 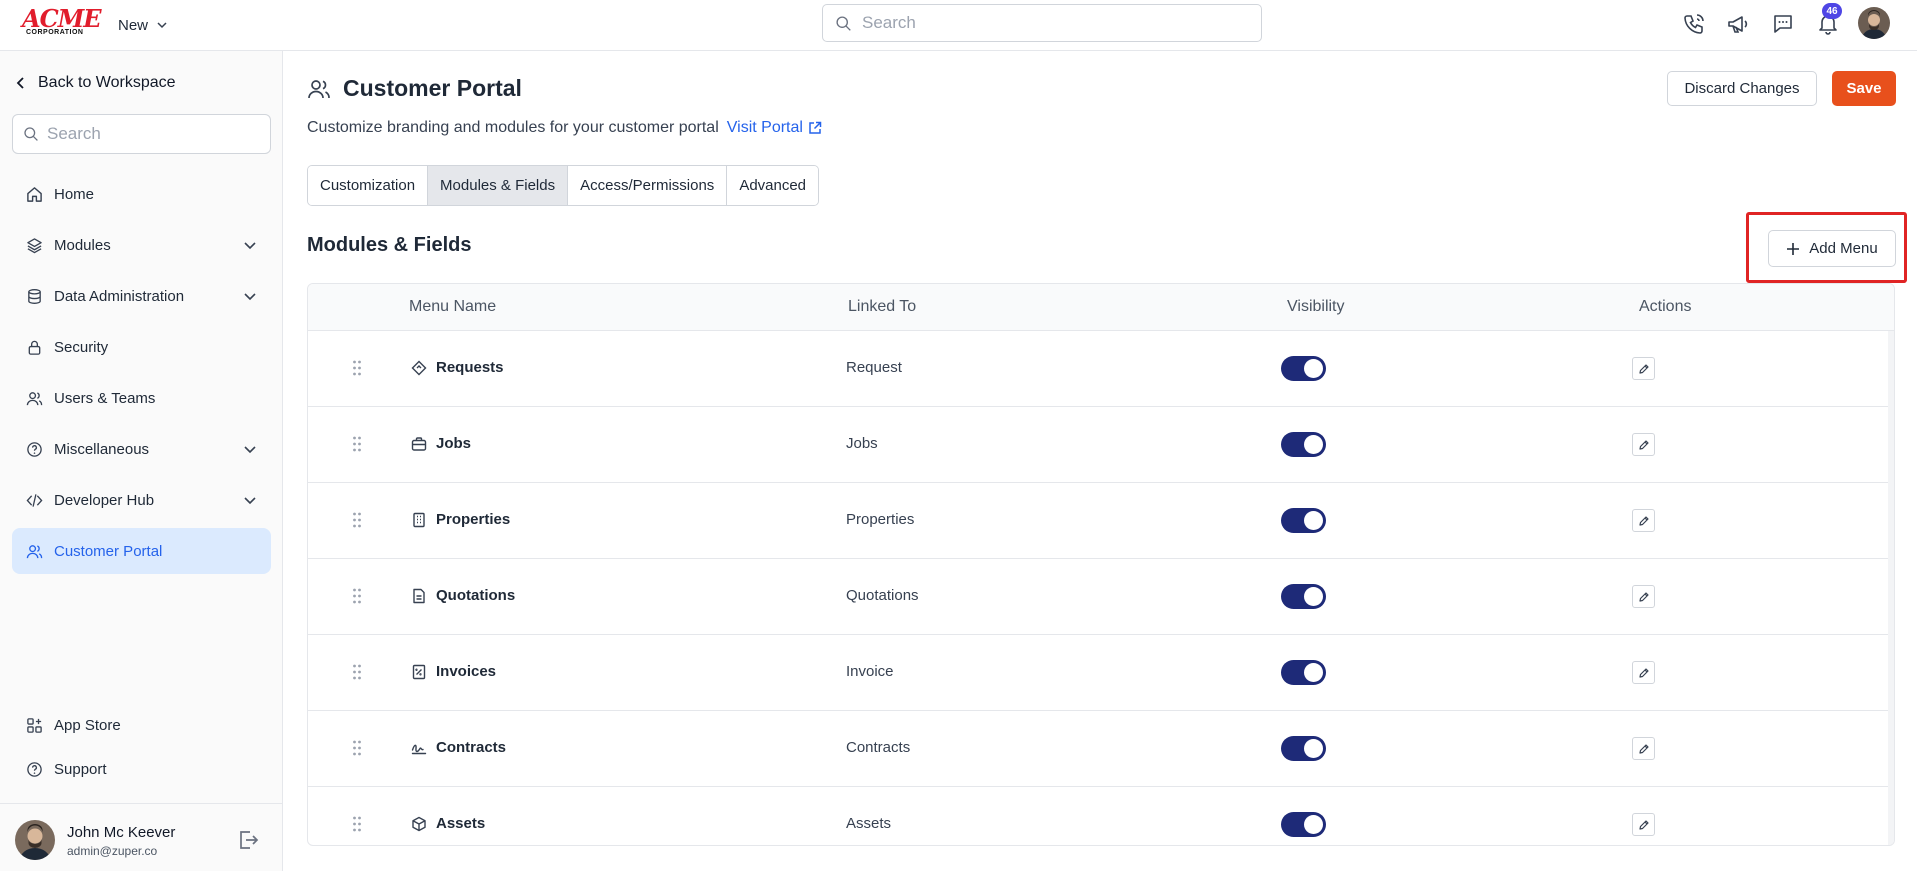 What do you see at coordinates (141, 296) in the screenshot?
I see `sidebar-item-data-administration: Data Administration` at bounding box center [141, 296].